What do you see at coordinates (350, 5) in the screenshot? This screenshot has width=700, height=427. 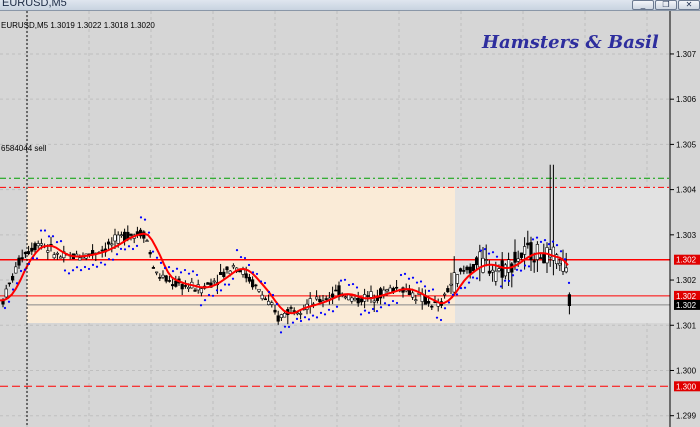 I see `window-titlebar: EURUSD,M5 _ ❐ ✕` at bounding box center [350, 5].